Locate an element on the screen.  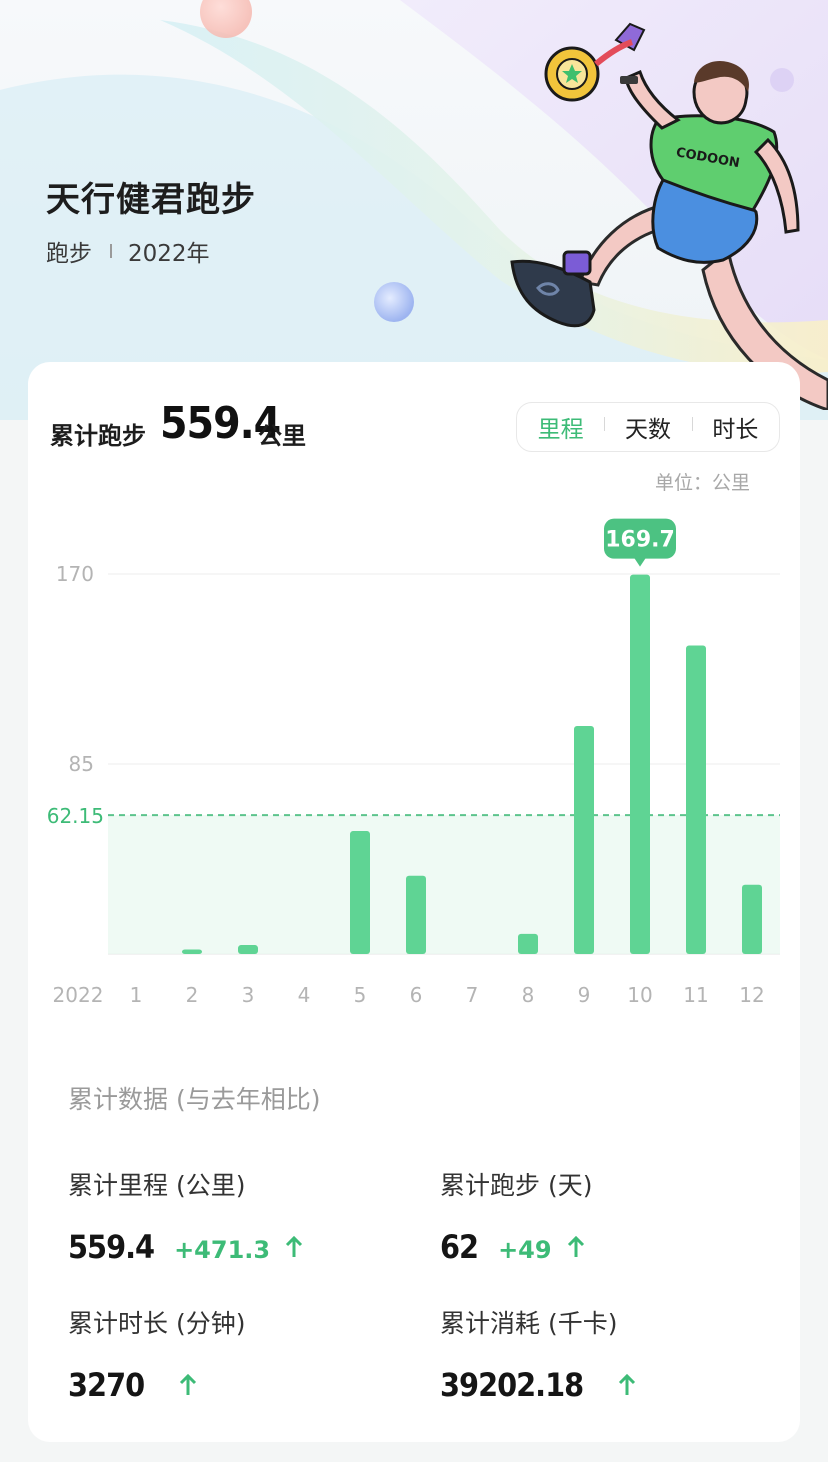
stat-calories: 累计消耗 (千卡) 39202.18 is located at coordinates (610, 1354).